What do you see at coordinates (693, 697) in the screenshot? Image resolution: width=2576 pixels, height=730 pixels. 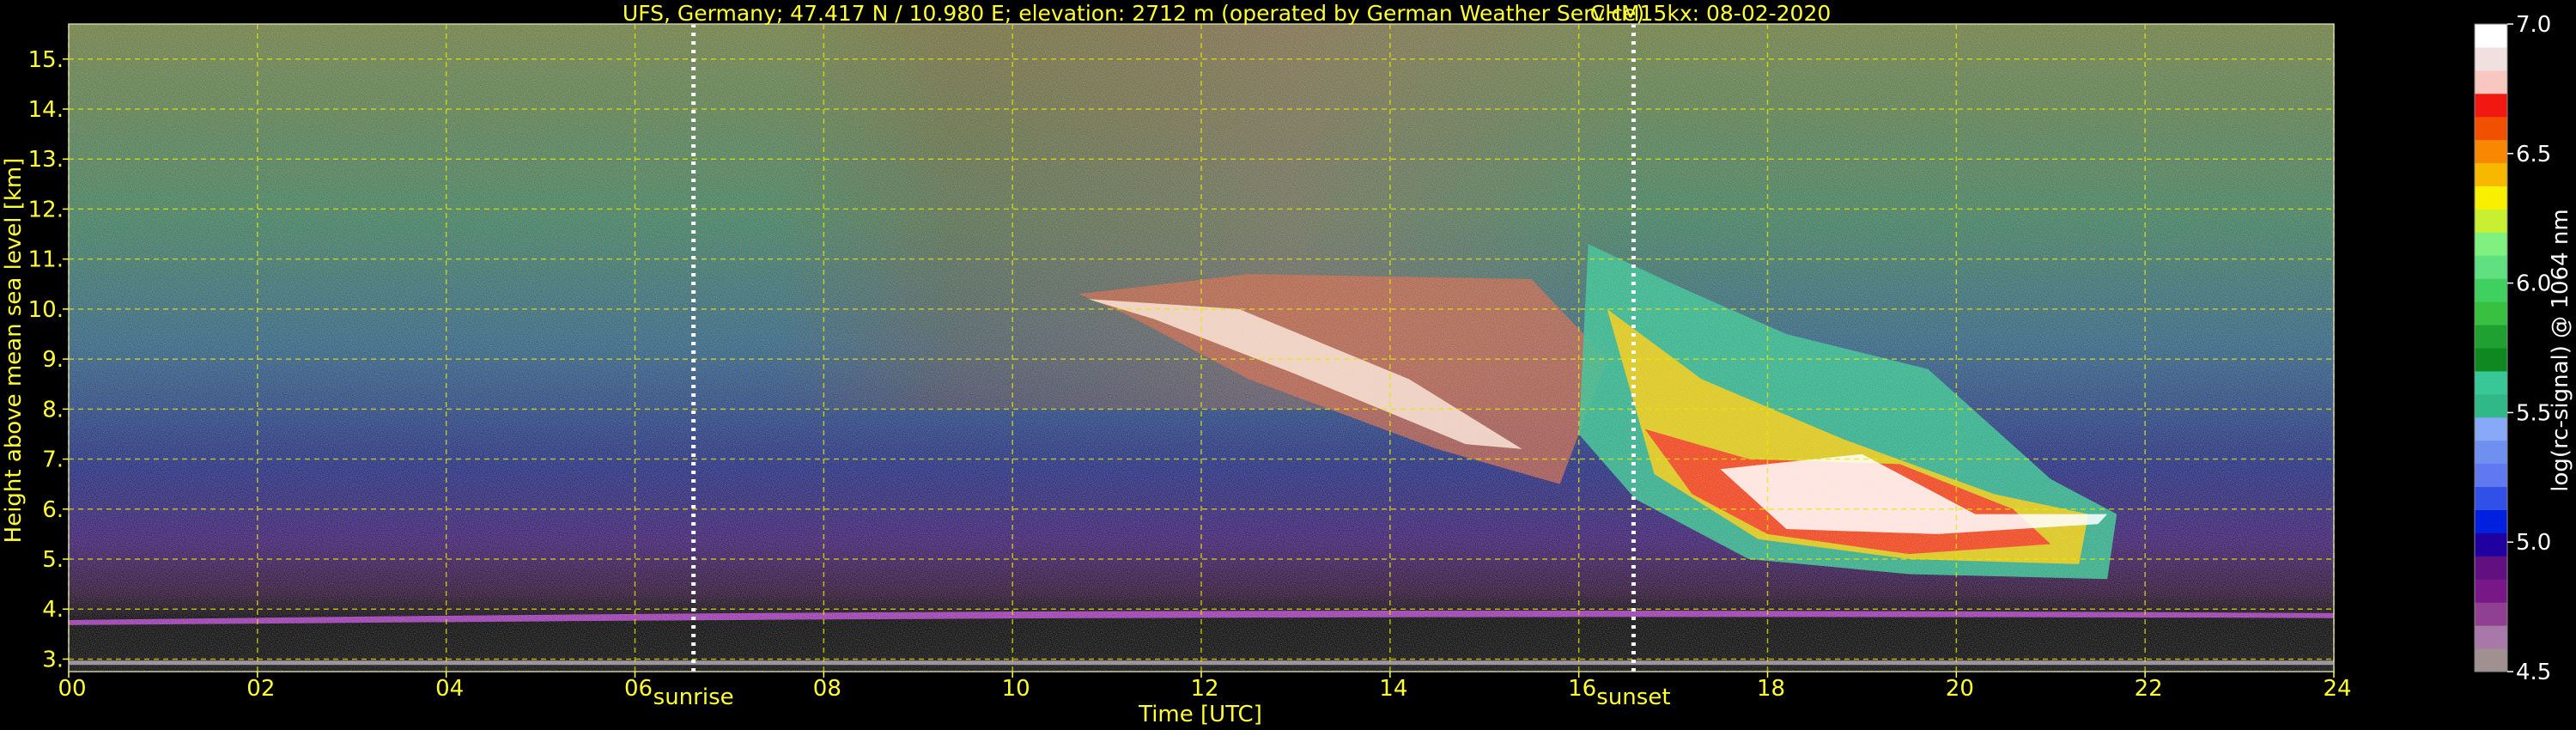 I see `marker-label-sunrise: sunrise` at bounding box center [693, 697].